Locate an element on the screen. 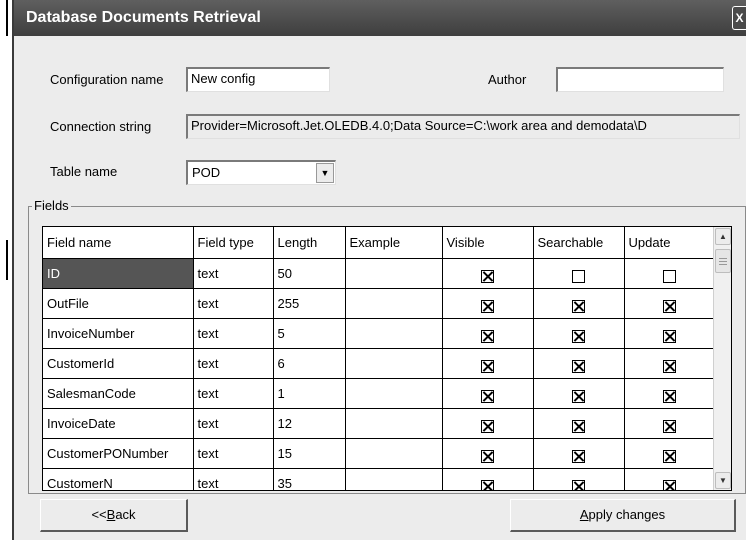  column-header-field-type: Field type is located at coordinates (233, 243).